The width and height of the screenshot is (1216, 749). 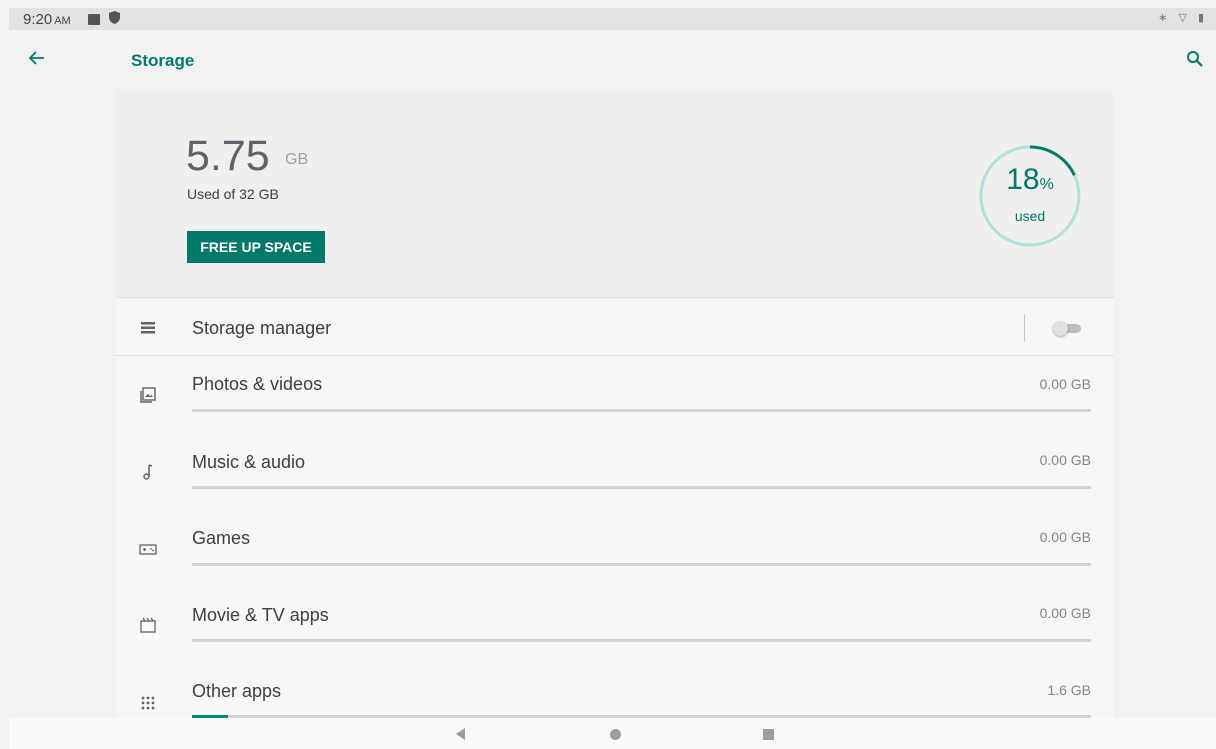 What do you see at coordinates (612, 19) in the screenshot?
I see `status-bar: 9:20 AM ∗ ▽ ▮` at bounding box center [612, 19].